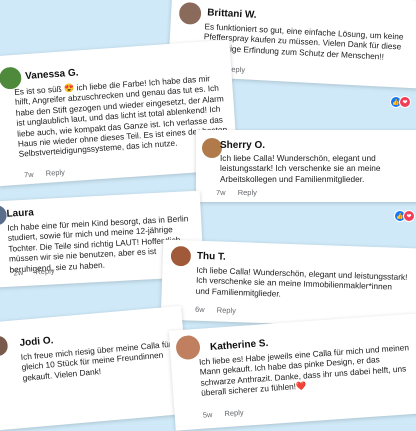 The height and width of the screenshot is (431, 416). I want to click on avatar-jodi, so click(4, 346).